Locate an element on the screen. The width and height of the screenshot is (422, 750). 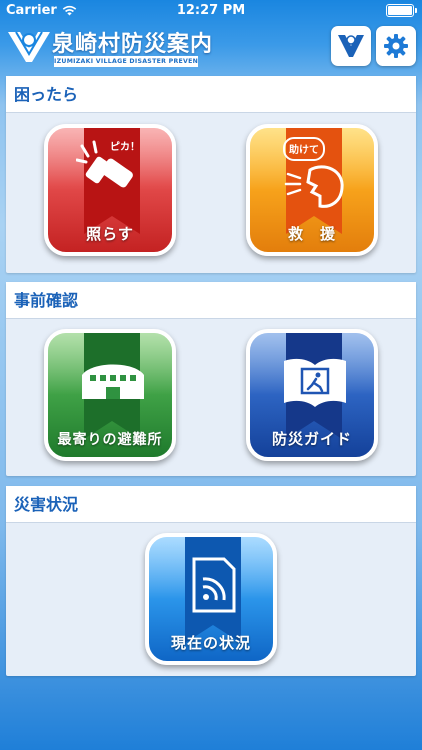
emblem-button is located at coordinates (351, 46).